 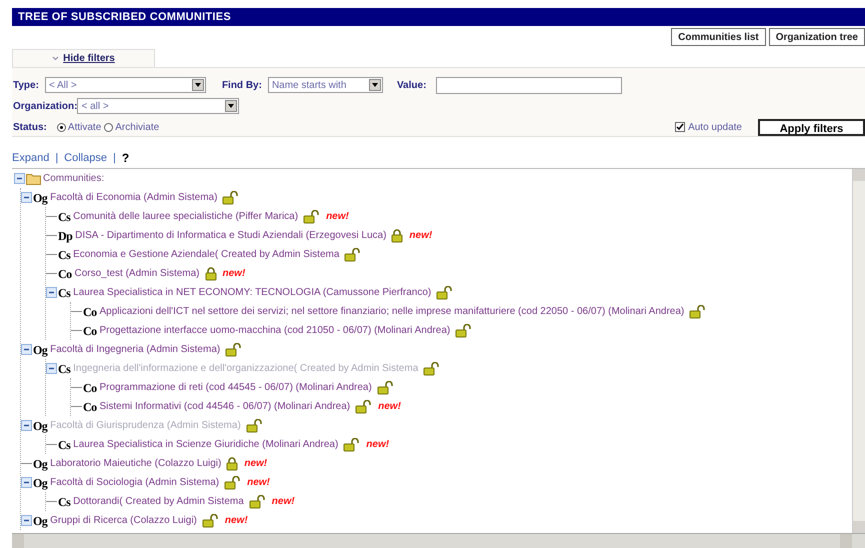 I want to click on tree-link: Expand, so click(x=31, y=158).